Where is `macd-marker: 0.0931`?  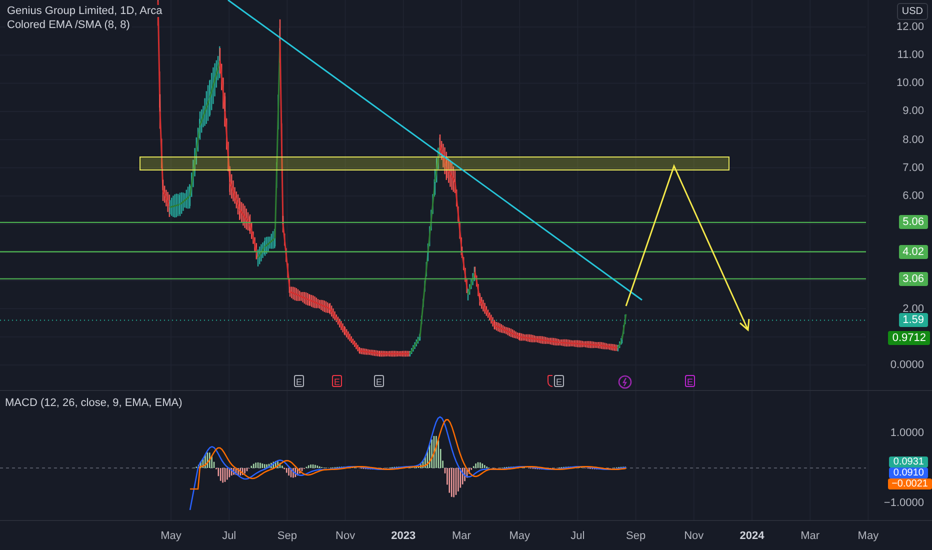 macd-marker: 0.0931 is located at coordinates (908, 462).